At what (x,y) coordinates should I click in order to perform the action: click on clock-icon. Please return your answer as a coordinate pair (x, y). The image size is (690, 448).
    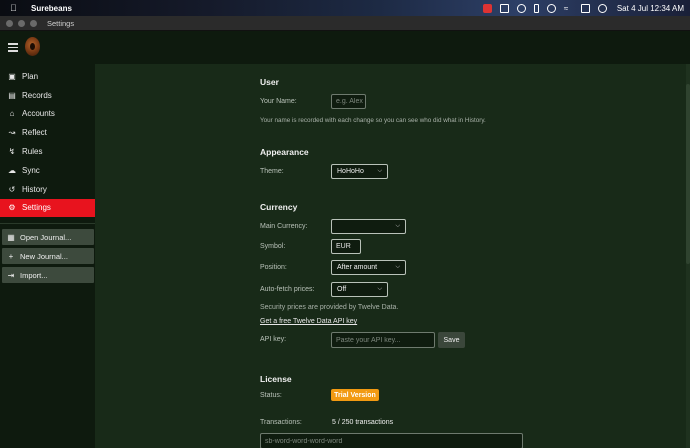
    Looking at the image, I should click on (521, 8).